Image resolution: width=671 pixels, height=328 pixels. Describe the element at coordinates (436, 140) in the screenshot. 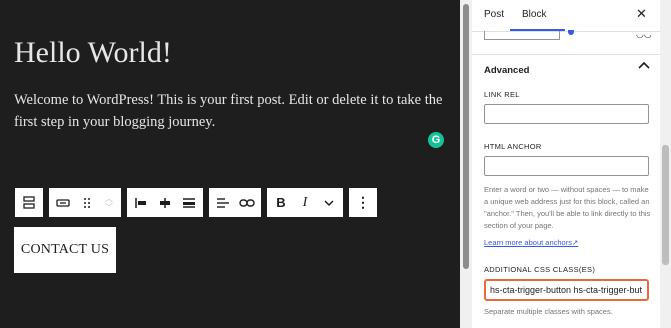

I see `grammarly-icon: G` at that location.